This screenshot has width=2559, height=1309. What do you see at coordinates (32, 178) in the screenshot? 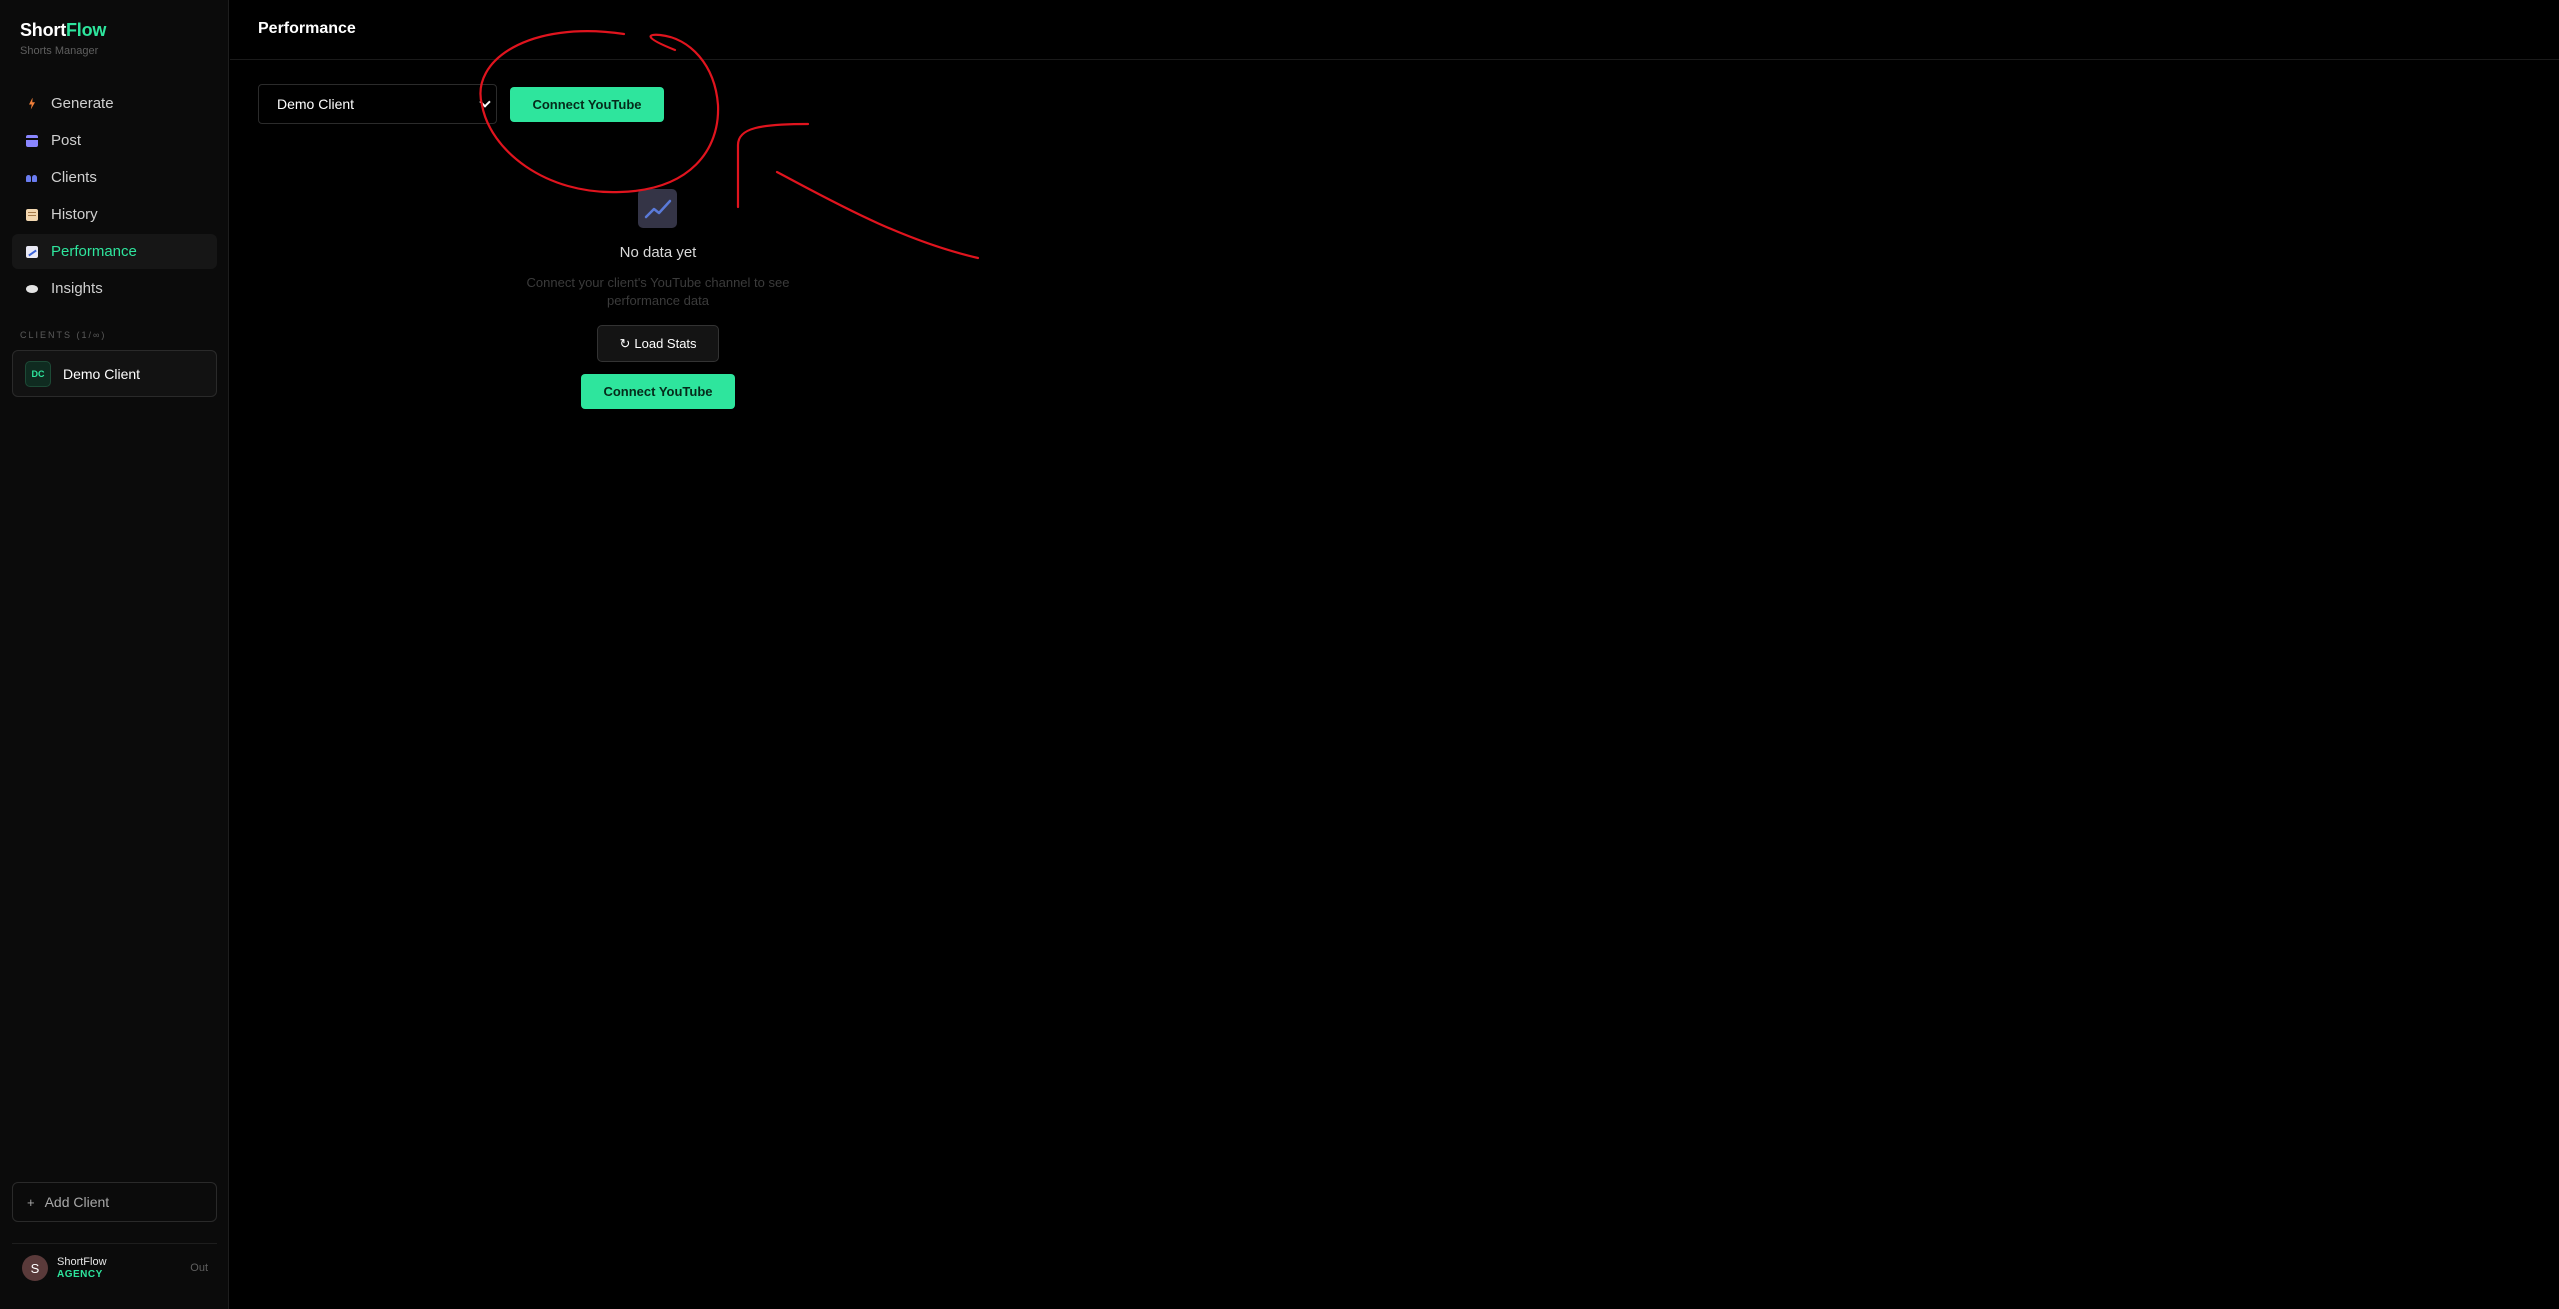
I see `people-icon` at bounding box center [32, 178].